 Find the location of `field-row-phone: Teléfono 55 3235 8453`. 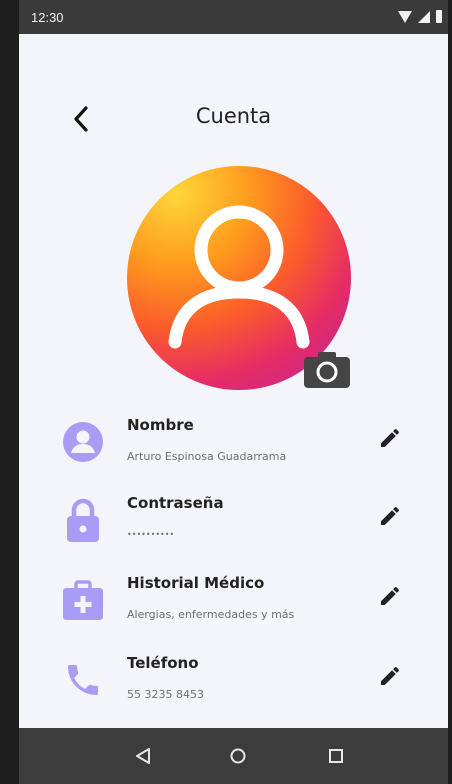

field-row-phone: Teléfono 55 3235 8453 is located at coordinates (233, 681).